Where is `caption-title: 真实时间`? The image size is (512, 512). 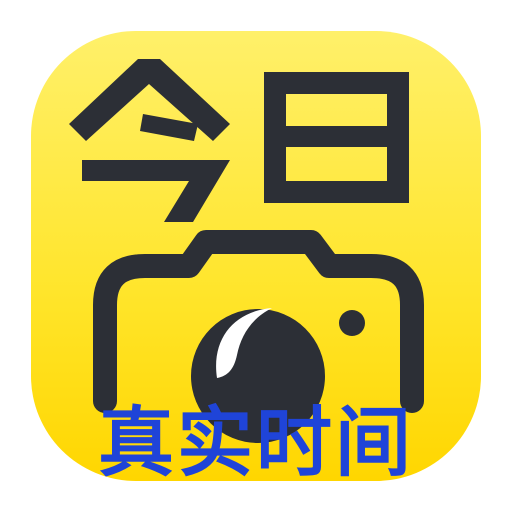 caption-title: 真实时间 is located at coordinates (256, 442).